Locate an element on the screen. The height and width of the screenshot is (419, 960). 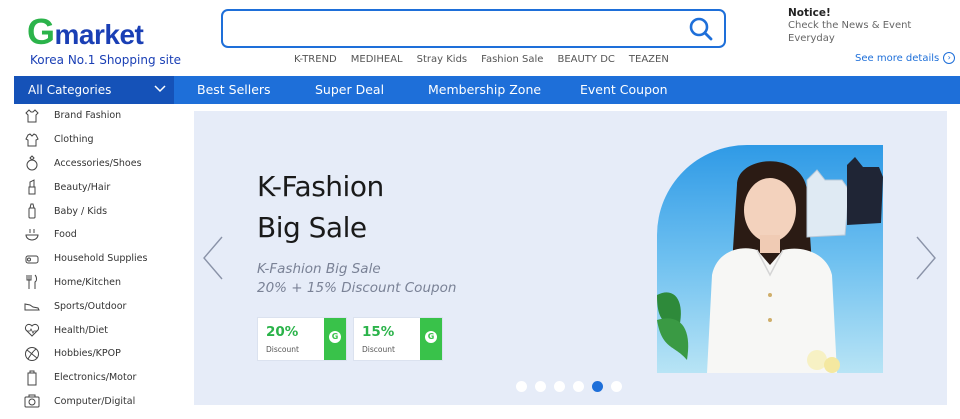
sidebar-item-label: Hobbies/KPOP is located at coordinates (87, 354).